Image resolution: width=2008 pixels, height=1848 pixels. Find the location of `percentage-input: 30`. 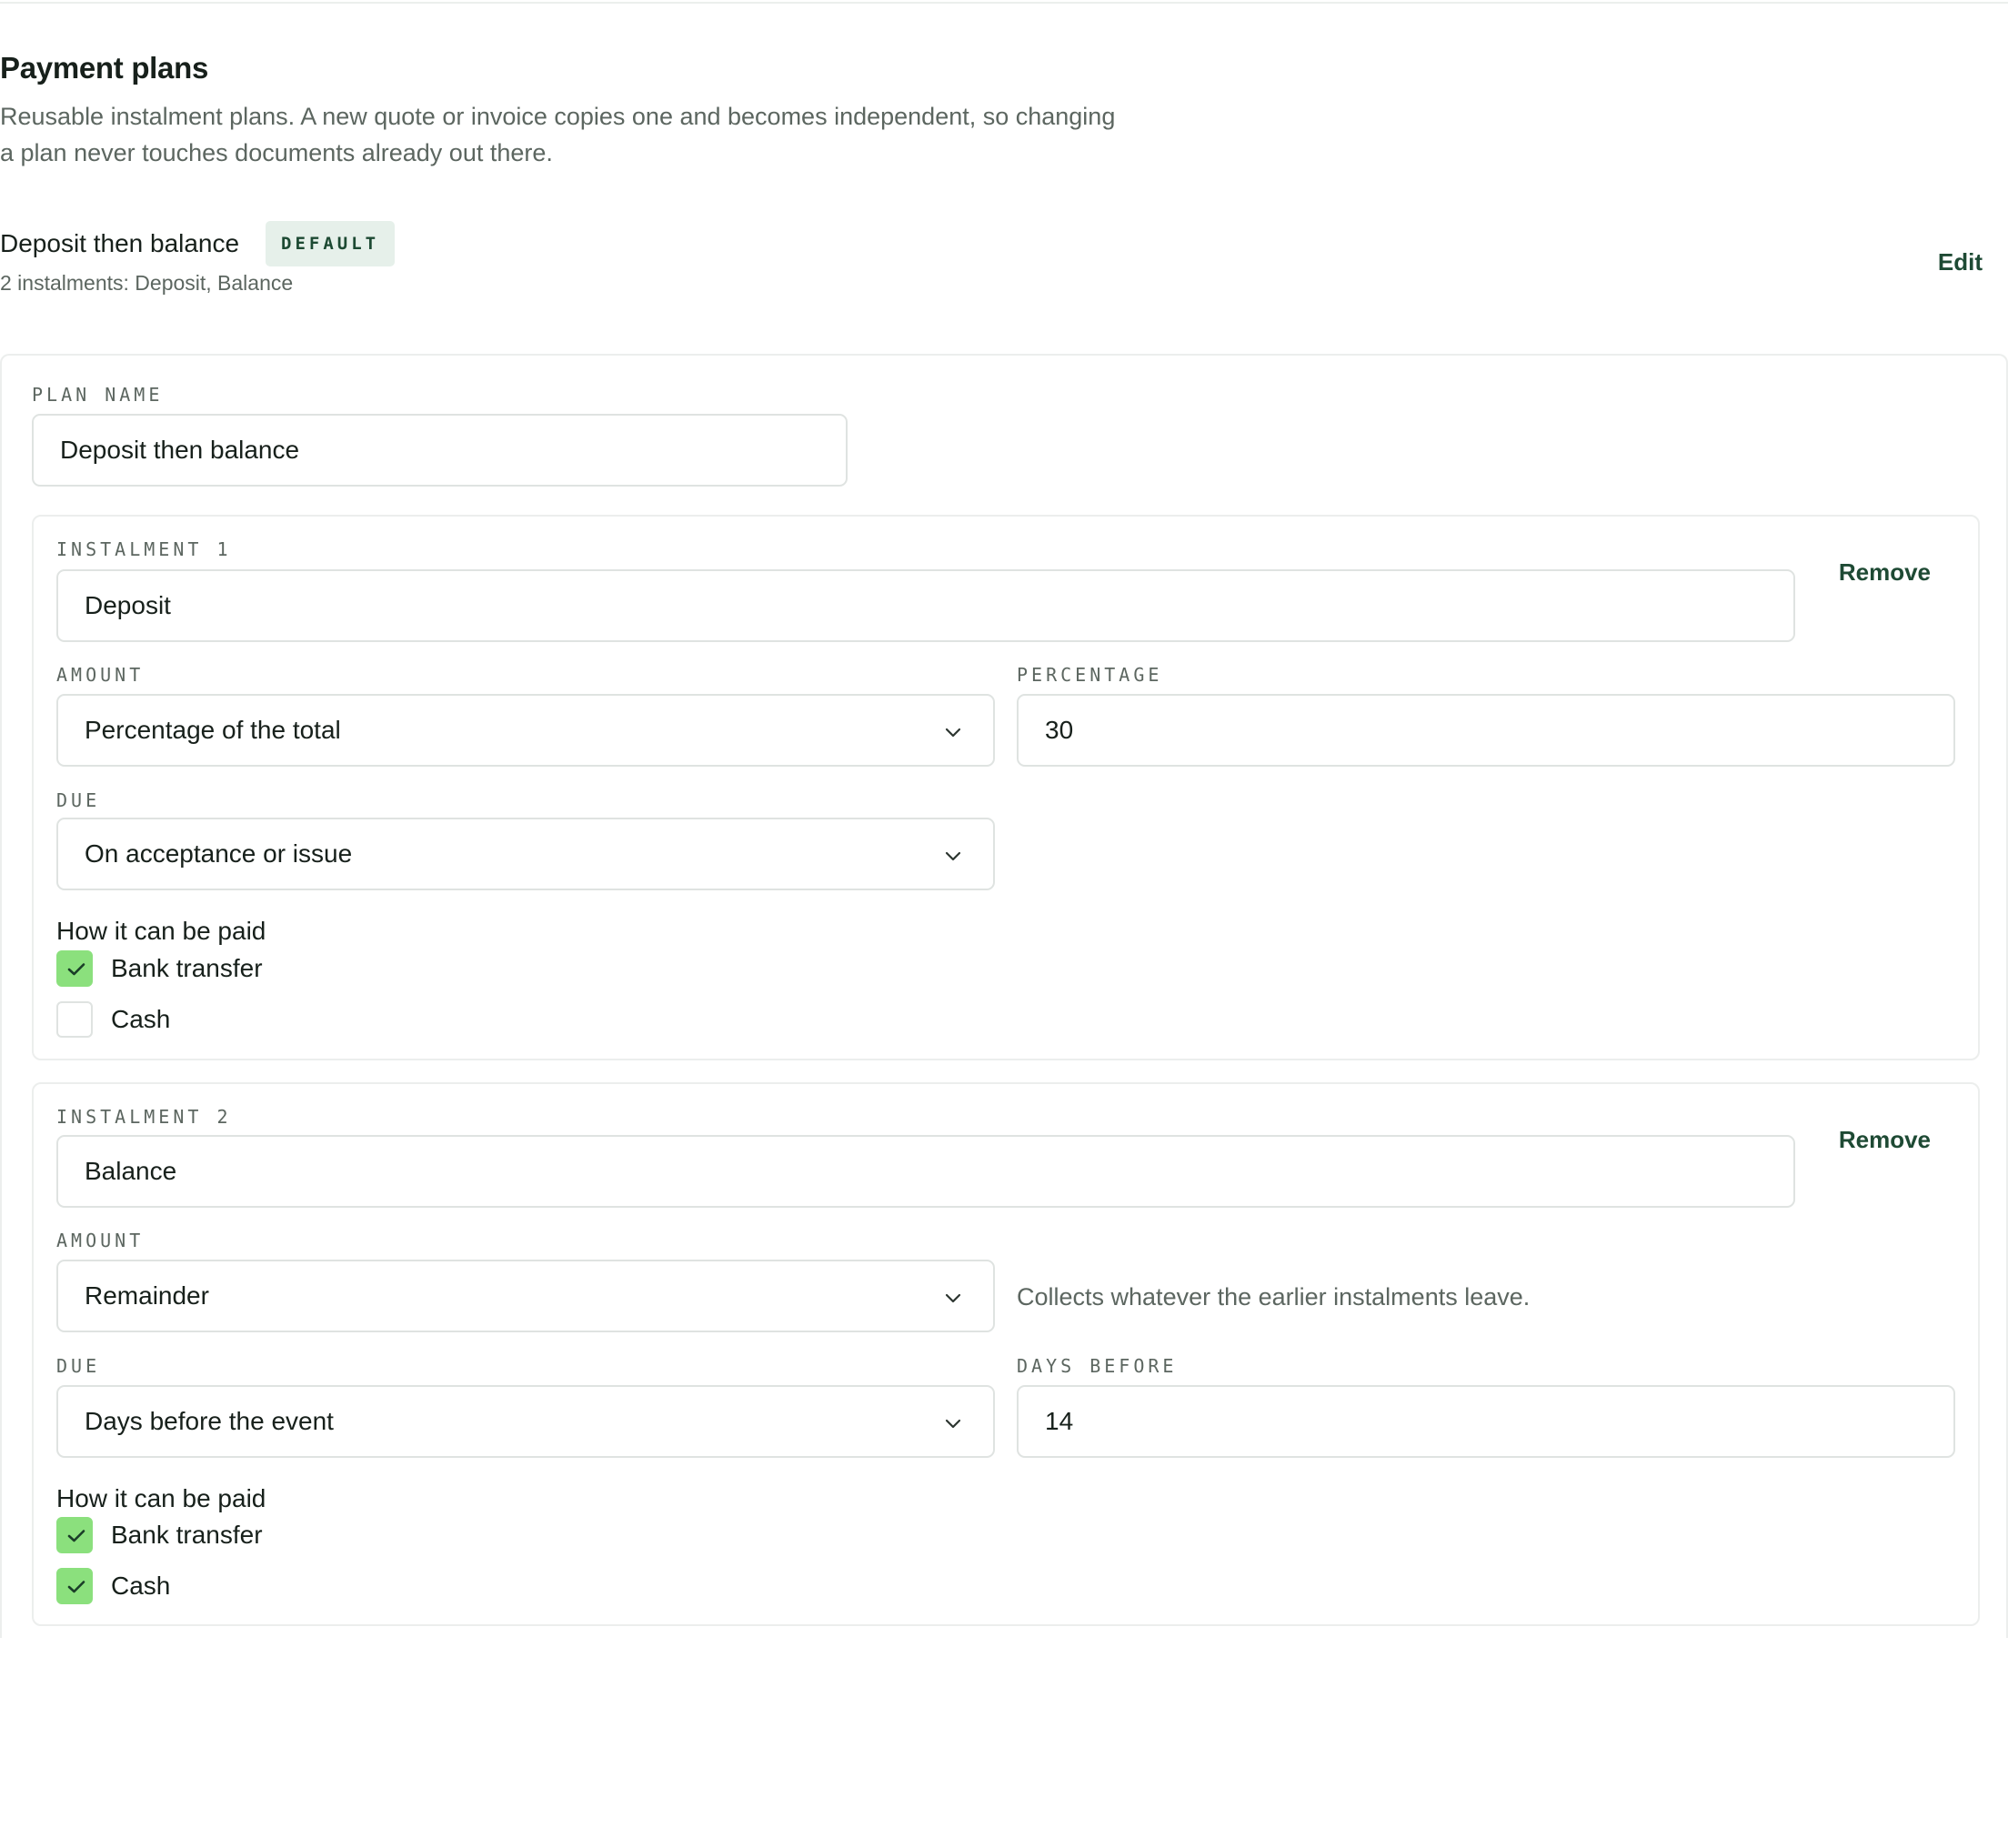

percentage-input: 30 is located at coordinates (1486, 730).